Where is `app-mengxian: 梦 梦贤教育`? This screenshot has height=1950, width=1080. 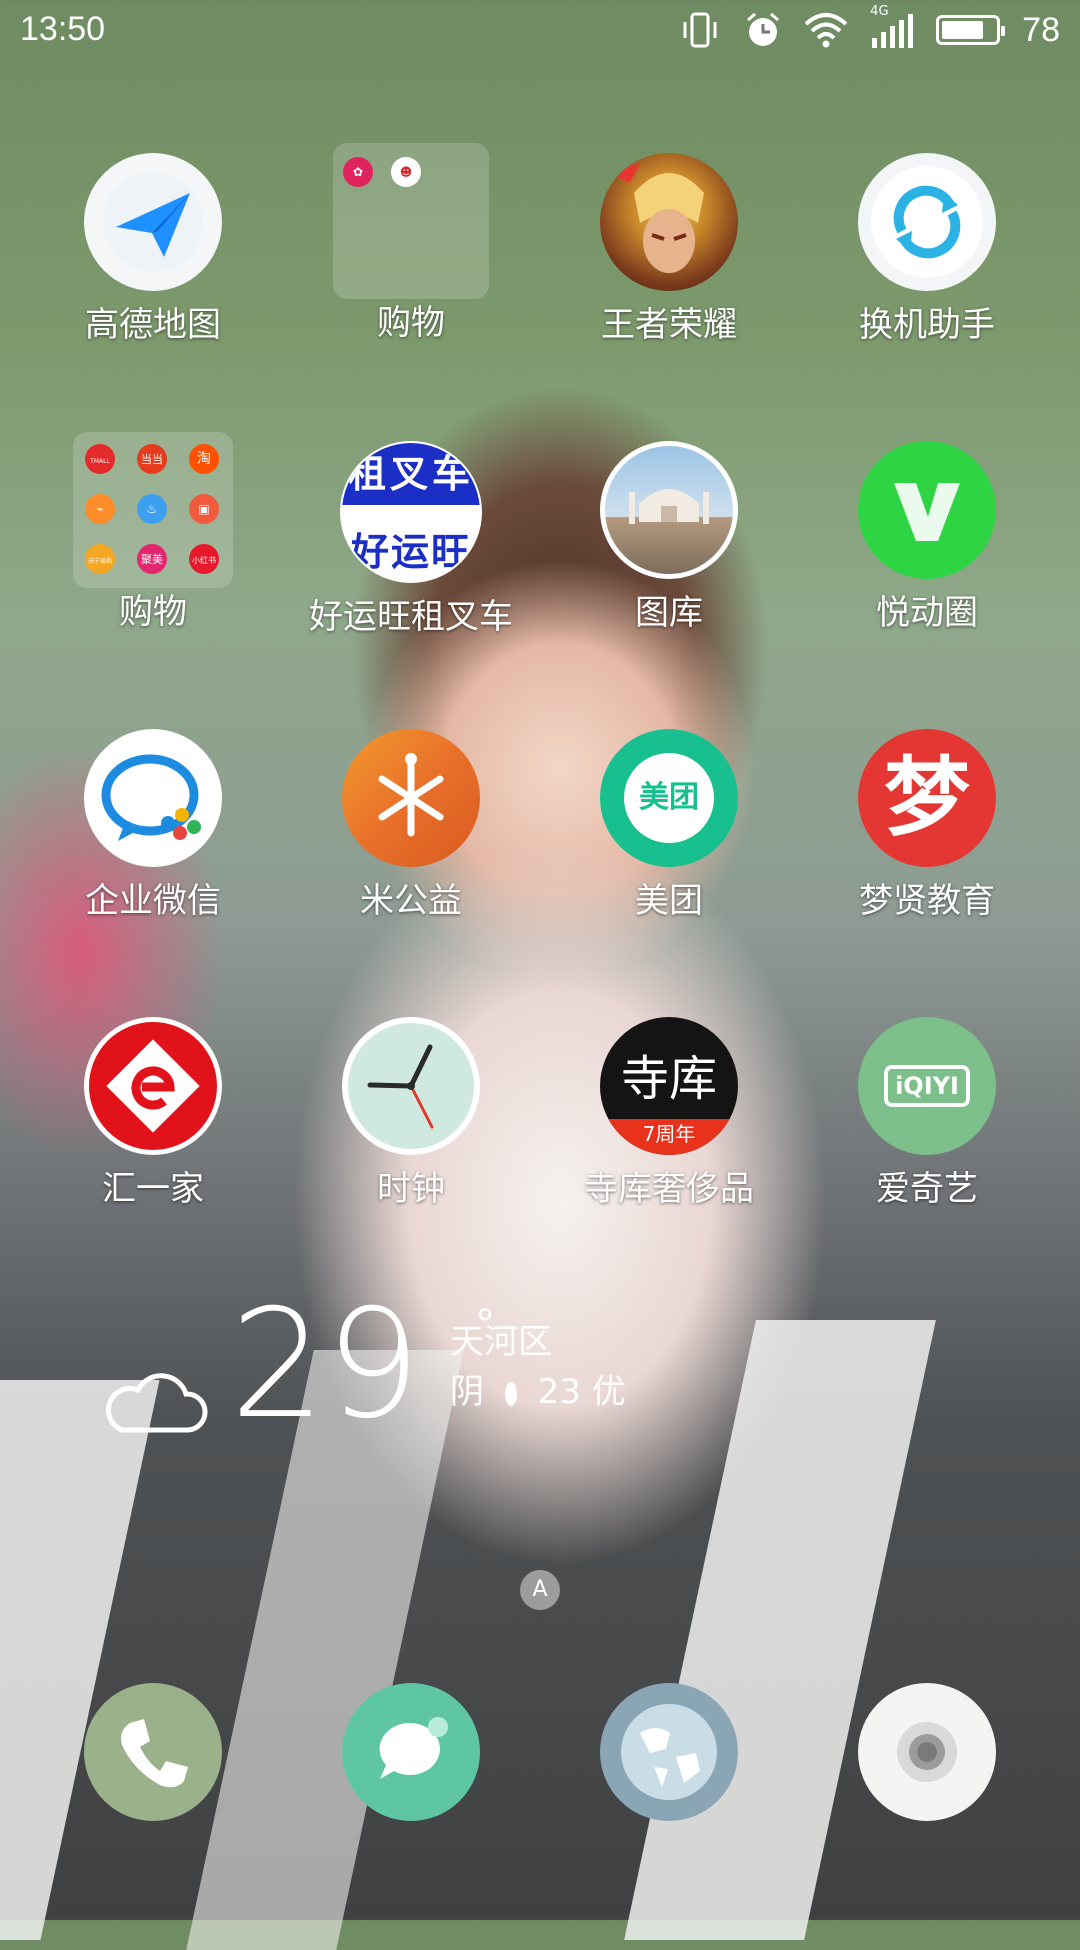
app-mengxian: 梦 梦贤教育 is located at coordinates (927, 826).